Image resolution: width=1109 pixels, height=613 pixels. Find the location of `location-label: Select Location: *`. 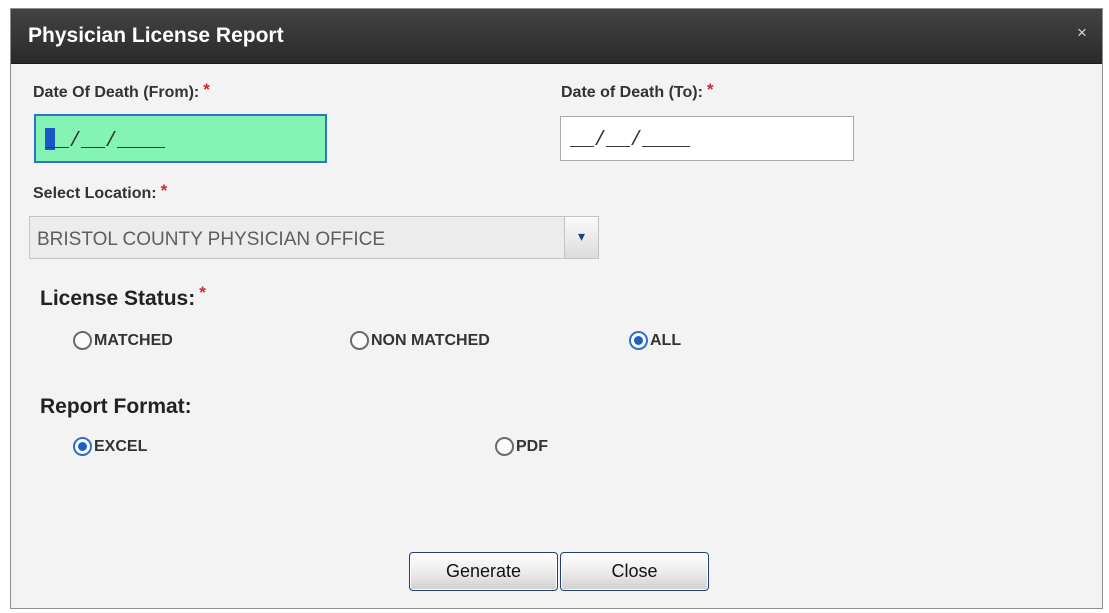

location-label: Select Location: * is located at coordinates (100, 193).